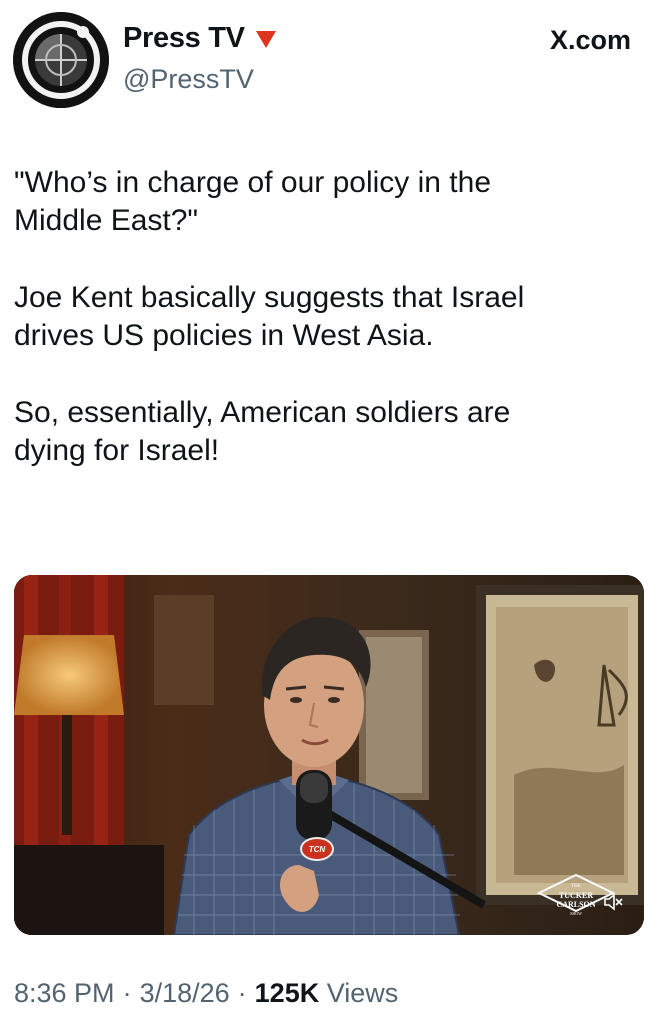 Image resolution: width=657 pixels, height=1023 pixels. I want to click on watermark-line: CARLSON, so click(576, 904).